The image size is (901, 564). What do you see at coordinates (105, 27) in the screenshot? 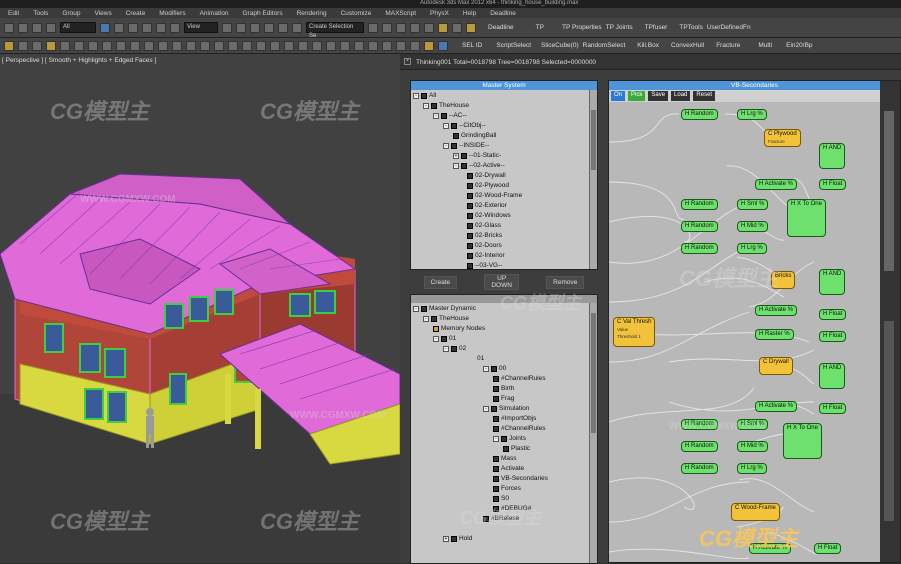
I see `select-icon` at bounding box center [105, 27].